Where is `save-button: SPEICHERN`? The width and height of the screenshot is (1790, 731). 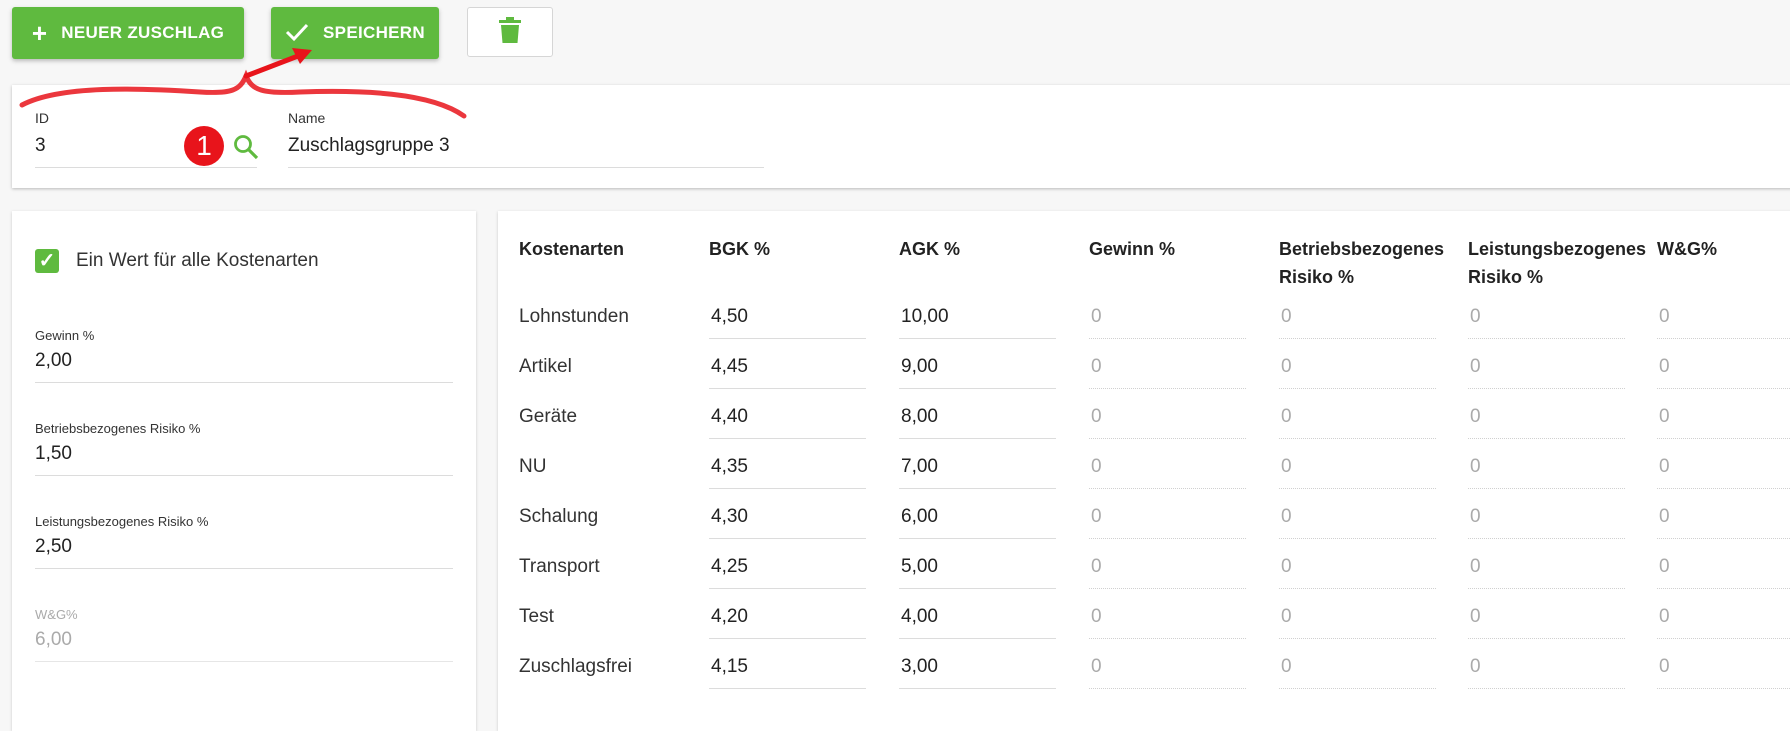
save-button: SPEICHERN is located at coordinates (355, 33).